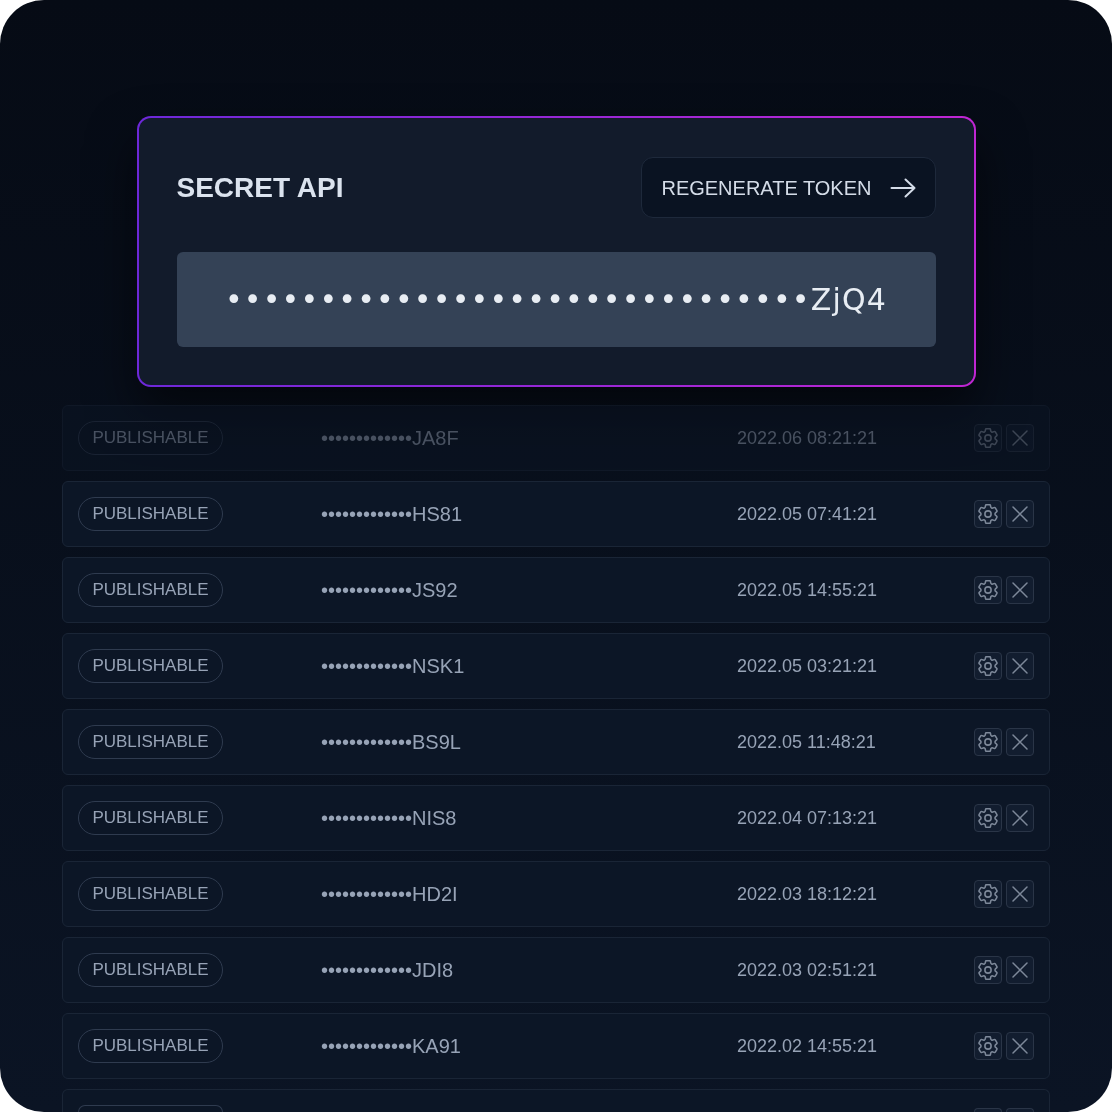  What do you see at coordinates (529, 1046) in the screenshot?
I see `masked-key: •••••••••••••KA91` at bounding box center [529, 1046].